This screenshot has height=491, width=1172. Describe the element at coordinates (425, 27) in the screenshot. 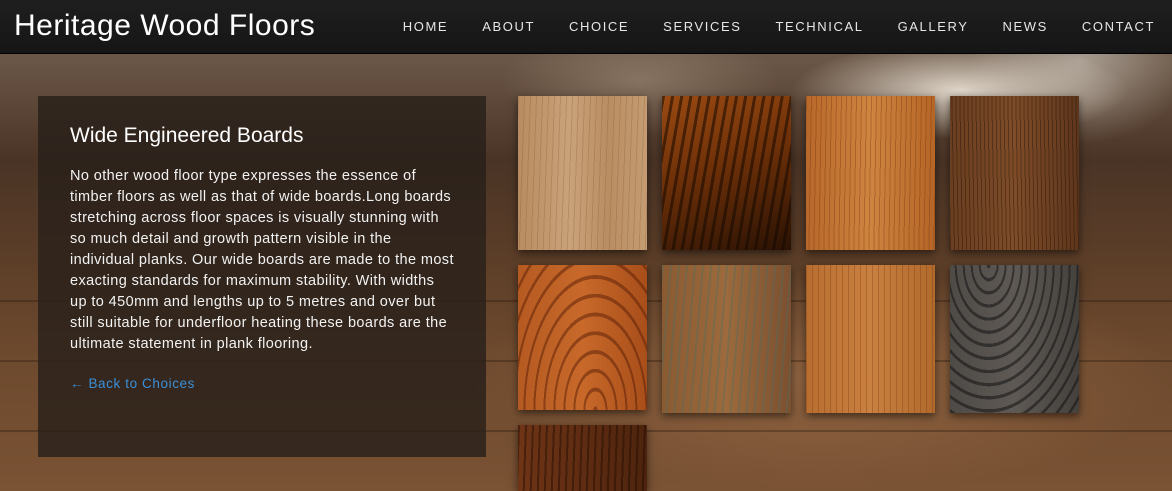

I see `nav-home: HOME` at that location.